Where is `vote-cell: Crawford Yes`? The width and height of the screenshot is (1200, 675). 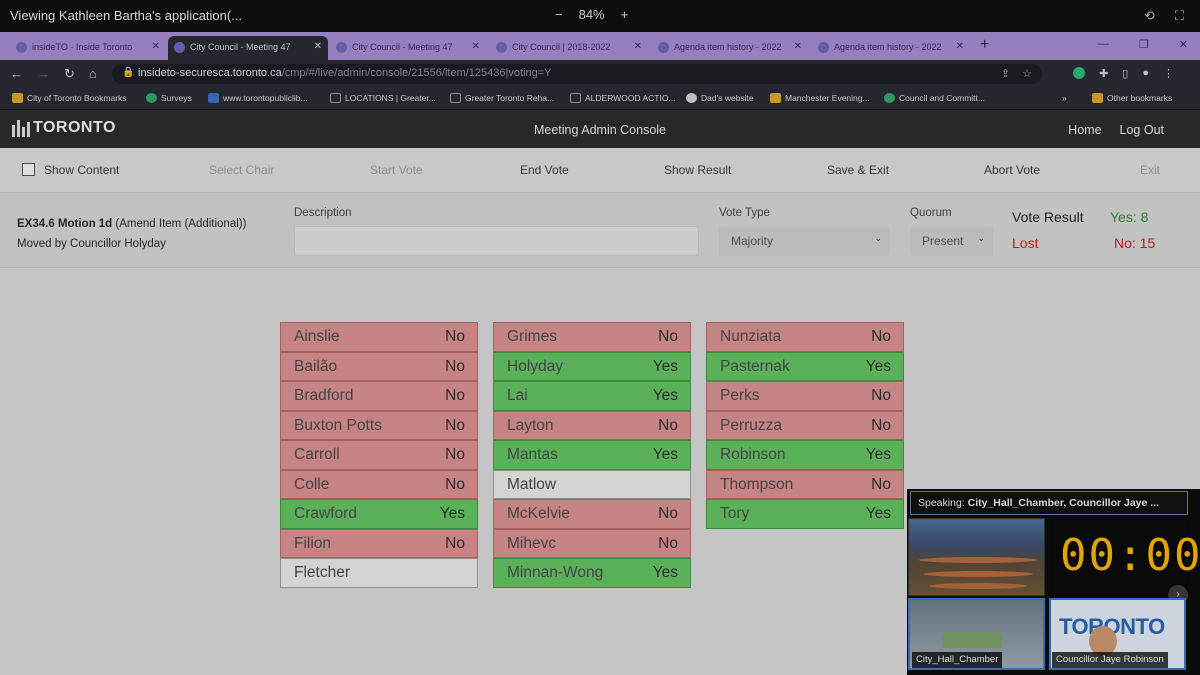
vote-cell: Crawford Yes is located at coordinates (379, 514).